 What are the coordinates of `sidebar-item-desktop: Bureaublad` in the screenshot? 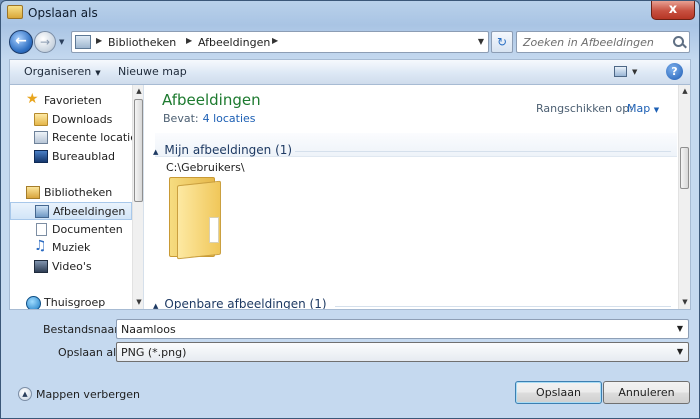 It's located at (71, 157).